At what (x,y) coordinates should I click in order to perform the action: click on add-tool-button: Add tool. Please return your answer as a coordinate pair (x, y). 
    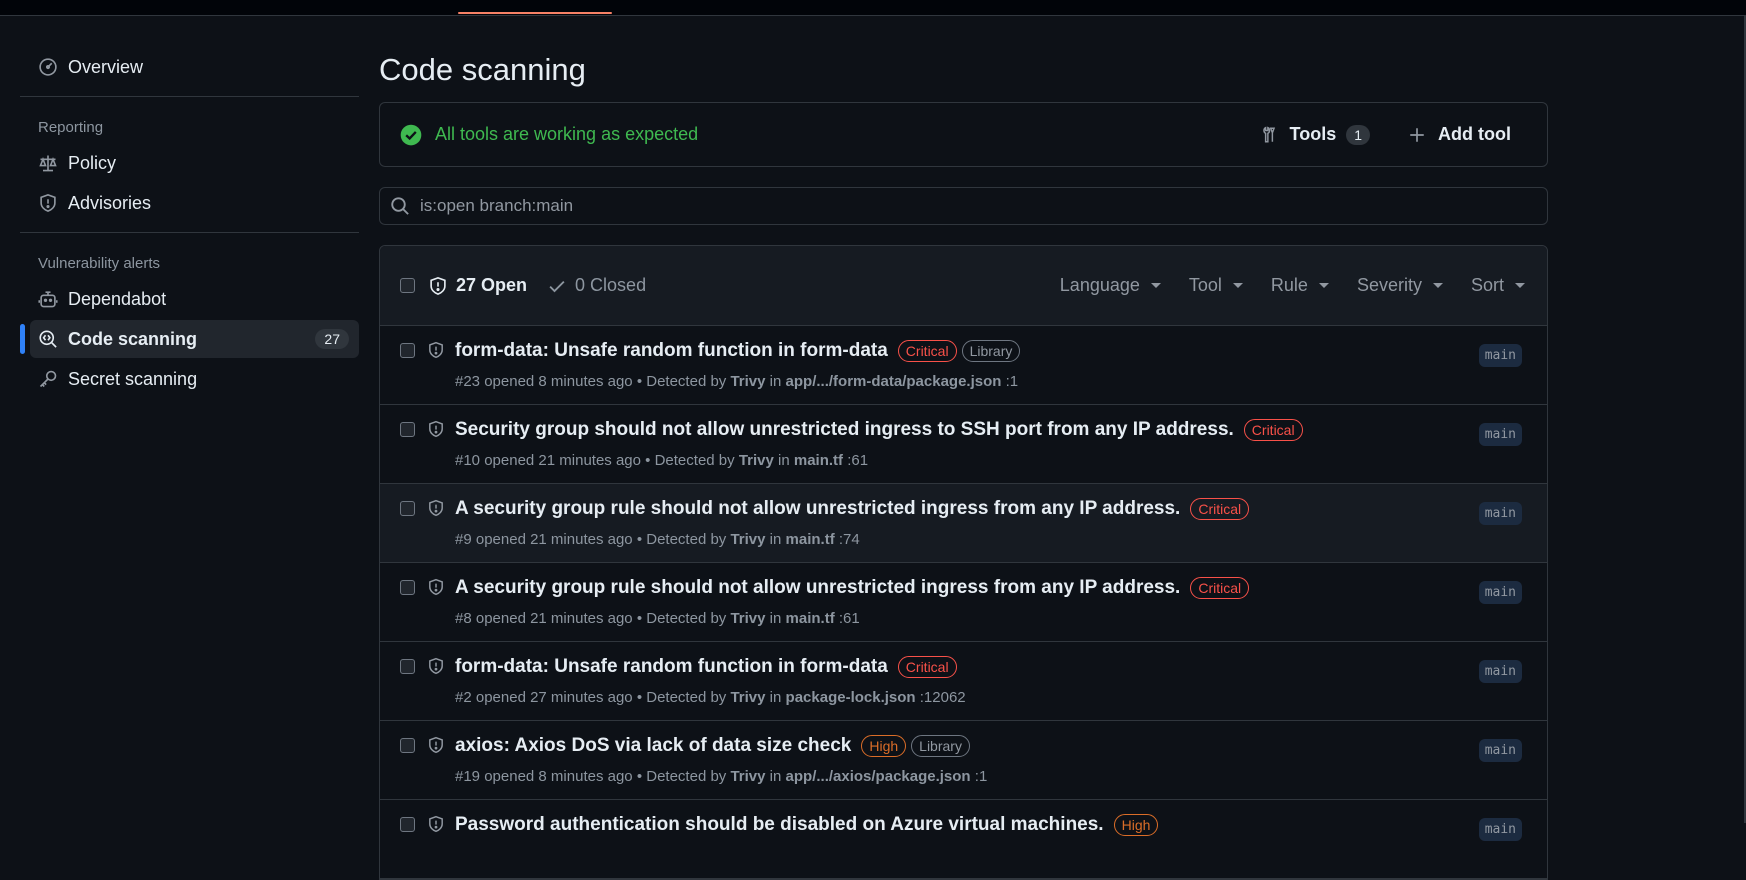
    Looking at the image, I should click on (1459, 134).